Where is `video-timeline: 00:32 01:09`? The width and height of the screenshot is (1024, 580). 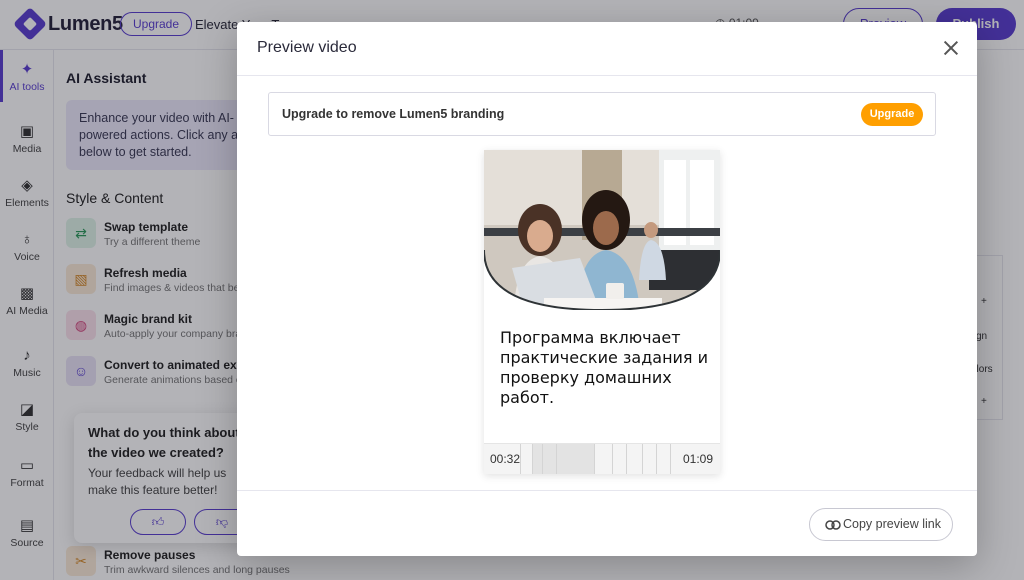
video-timeline: 00:32 01:09 is located at coordinates (602, 458).